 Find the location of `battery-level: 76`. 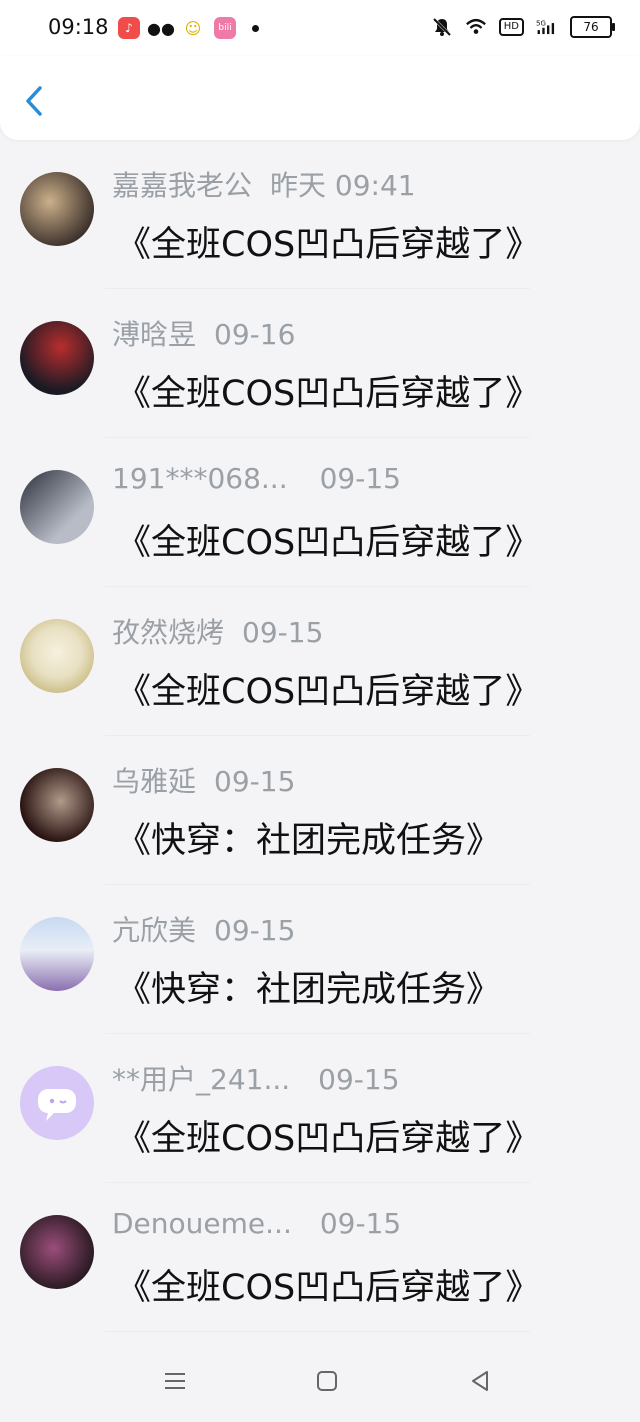

battery-level: 76 is located at coordinates (591, 27).